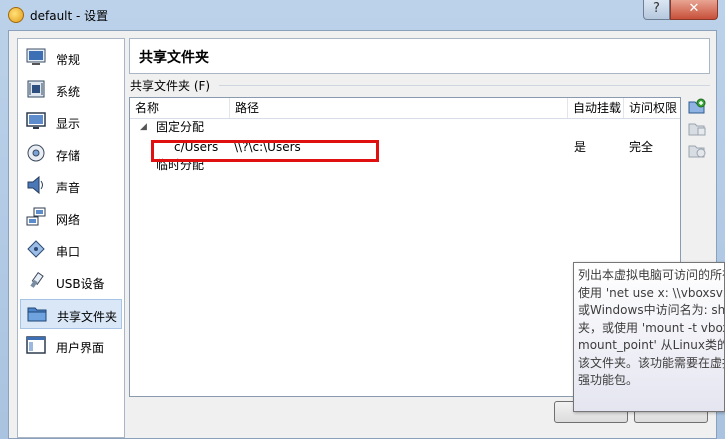 The width and height of the screenshot is (725, 439). Describe the element at coordinates (651, 362) in the screenshot. I see `tooltip-line: 该文件夹。该功能需要在虚拟` at that location.